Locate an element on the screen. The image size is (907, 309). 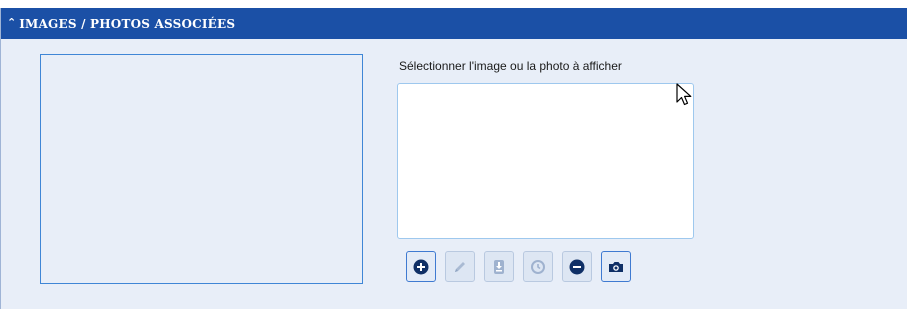
camera-icon is located at coordinates (616, 266).